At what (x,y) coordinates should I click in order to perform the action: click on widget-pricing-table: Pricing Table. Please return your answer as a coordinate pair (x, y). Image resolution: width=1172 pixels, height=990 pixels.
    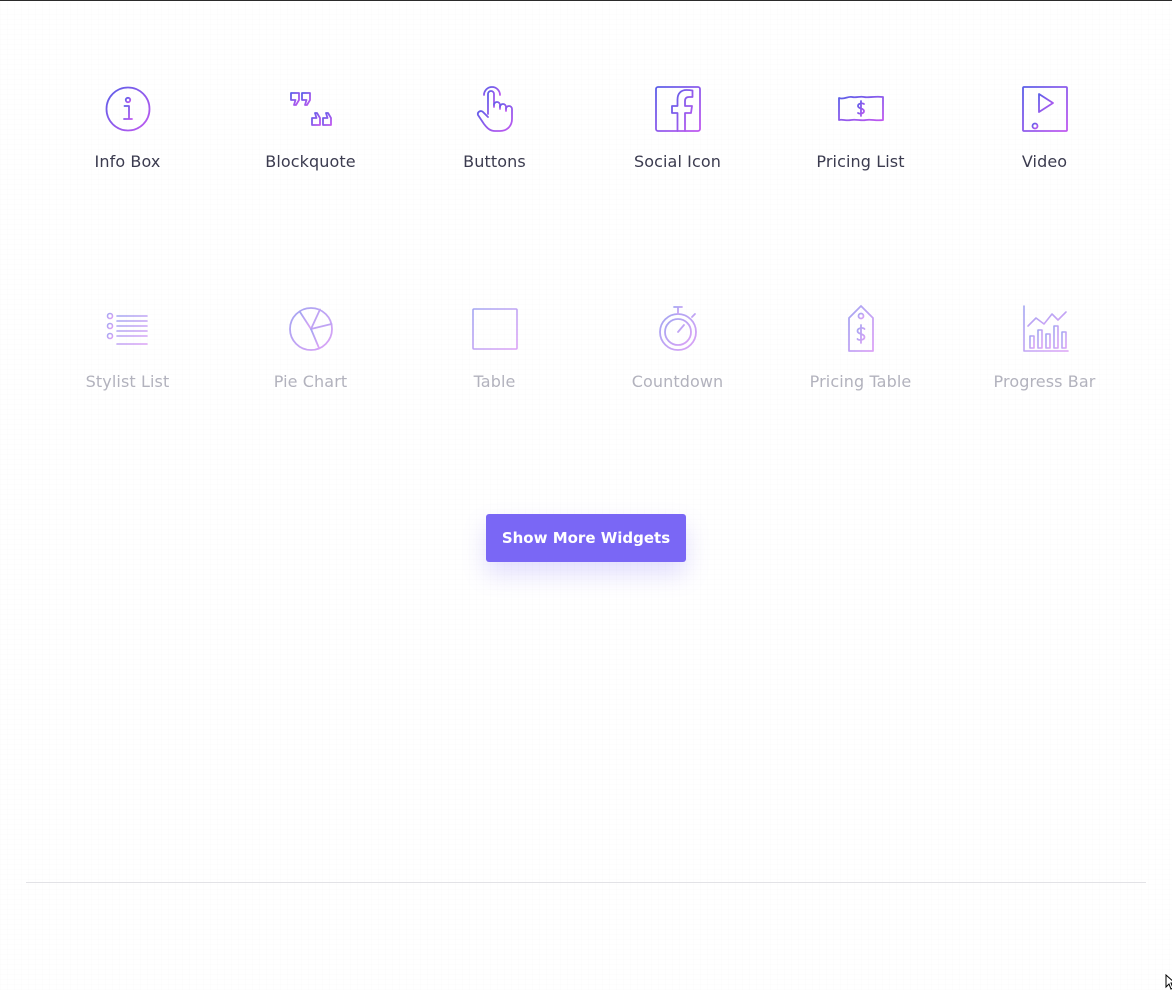
    Looking at the image, I should click on (860, 348).